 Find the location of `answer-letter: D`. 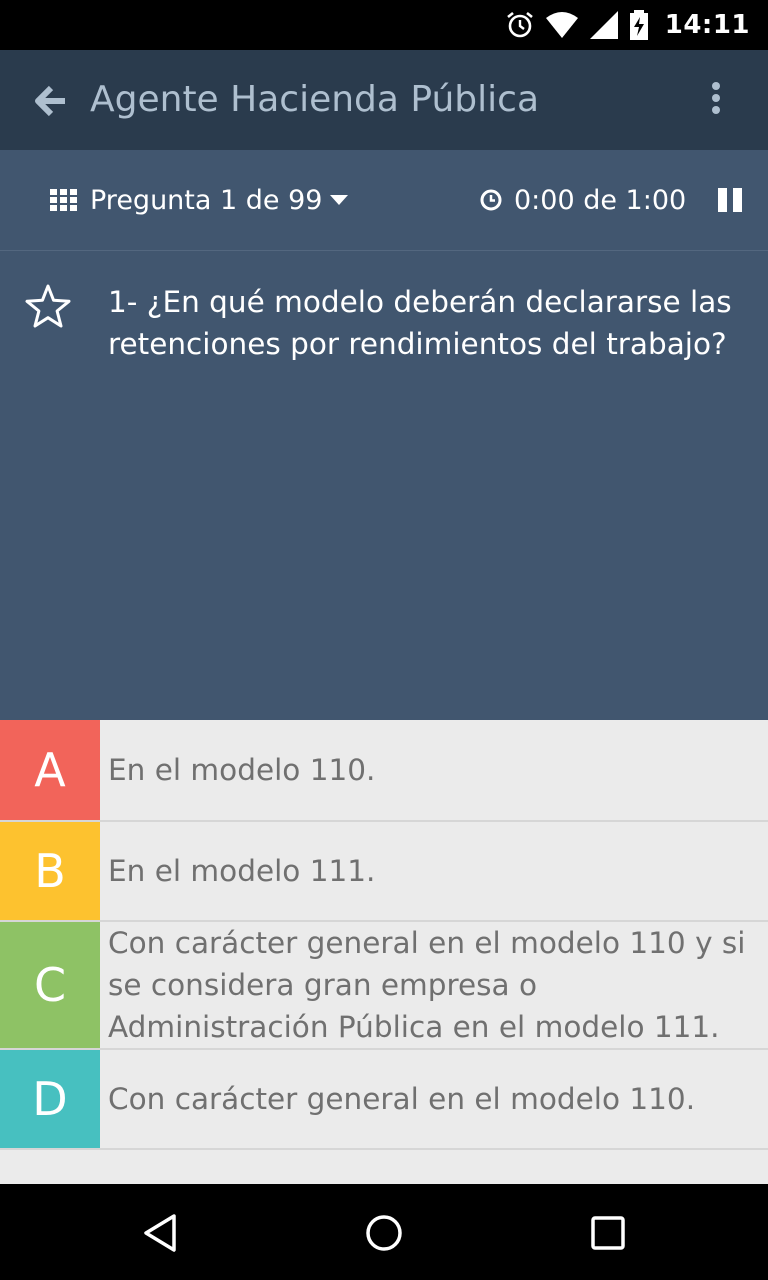

answer-letter: D is located at coordinates (50, 1099).